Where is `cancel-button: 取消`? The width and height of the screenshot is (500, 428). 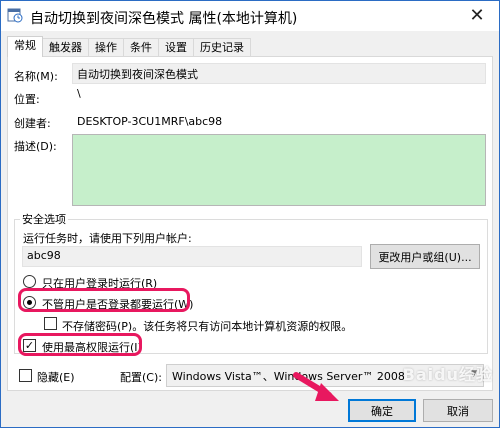 cancel-button: 取消 is located at coordinates (458, 410).